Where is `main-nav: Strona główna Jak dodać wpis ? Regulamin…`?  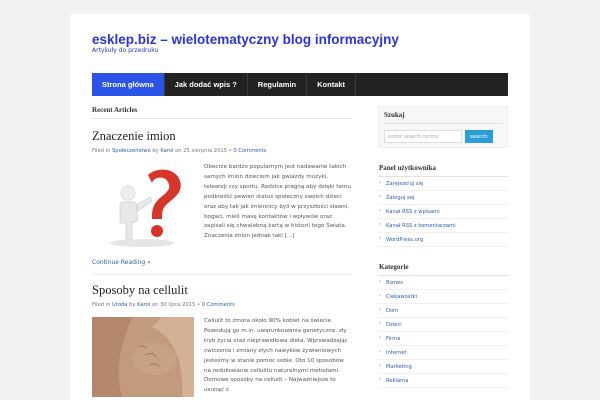
main-nav: Strona główna Jak dodać wpis ? Regulamin… is located at coordinates (300, 84).